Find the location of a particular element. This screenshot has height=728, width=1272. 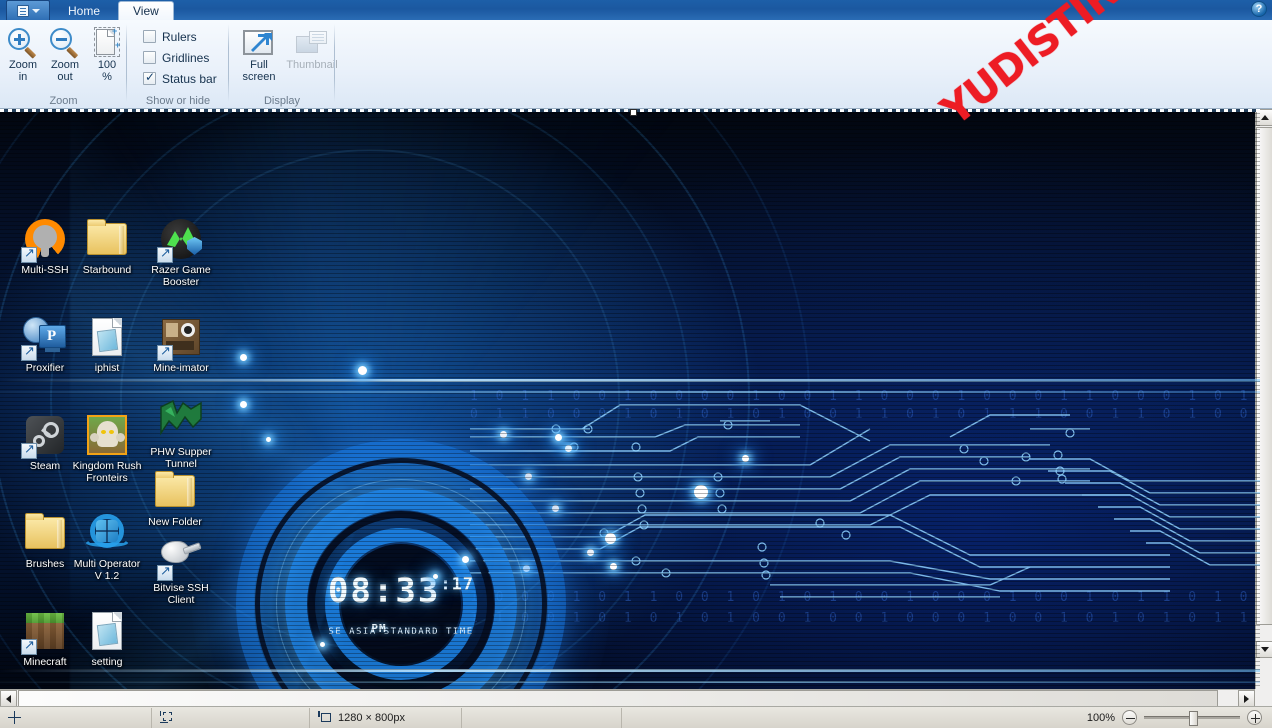

zoom-slider-thumb is located at coordinates (1193, 718).